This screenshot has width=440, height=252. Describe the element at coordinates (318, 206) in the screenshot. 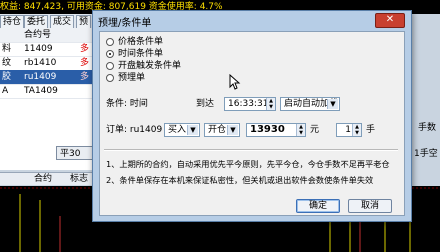

I see `ok-button: 确定` at that location.